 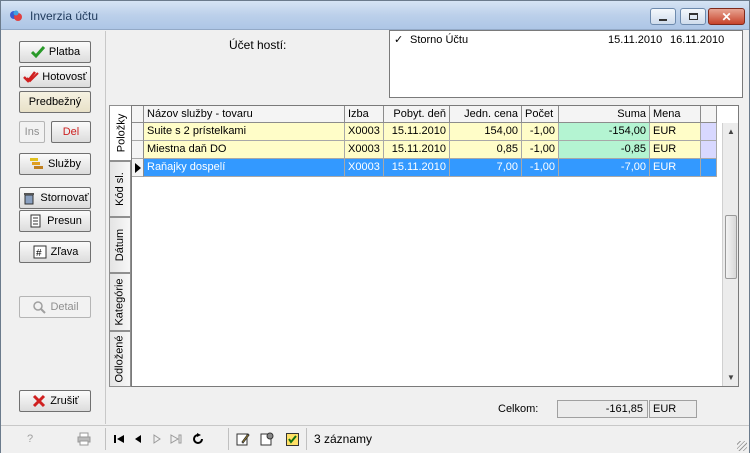 I want to click on scroll-down-icon: ▼, so click(x=730, y=377).